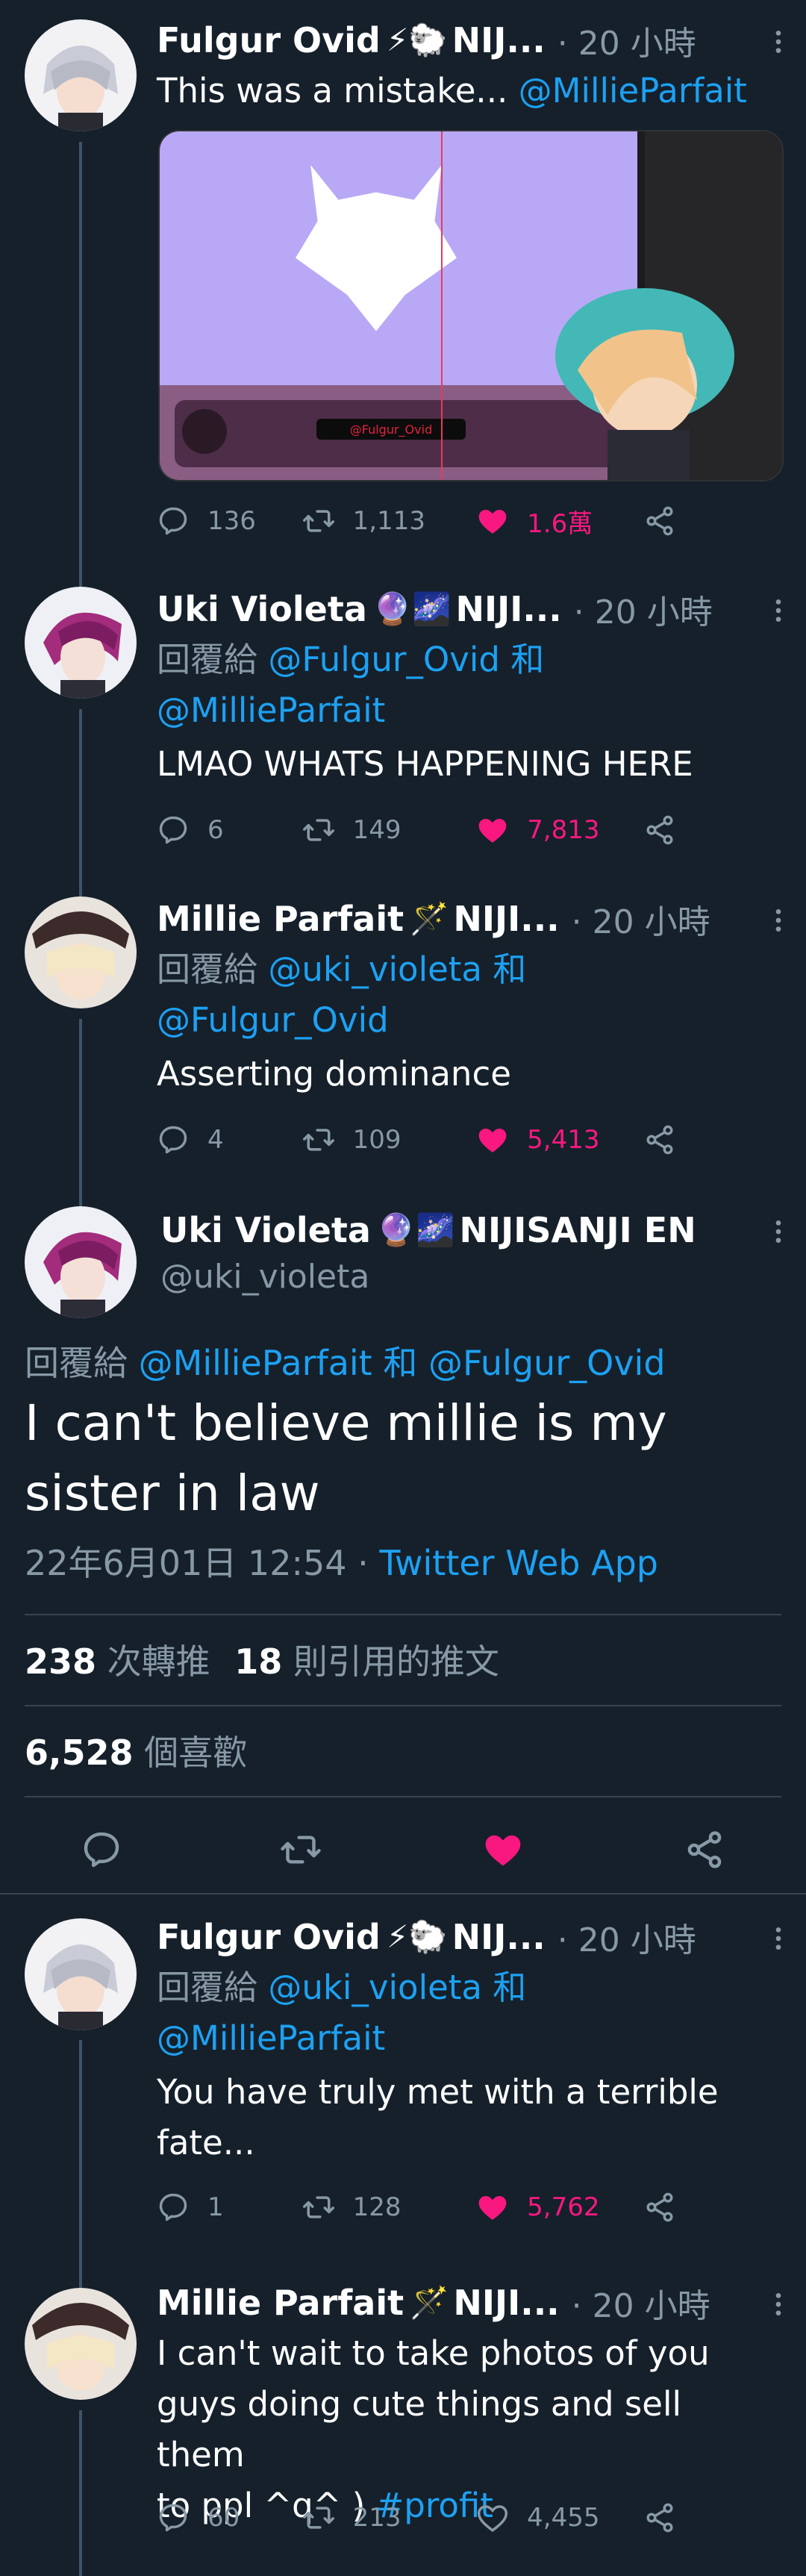  I want to click on tweet-media: @Fulgur_Ovid, so click(471, 305).